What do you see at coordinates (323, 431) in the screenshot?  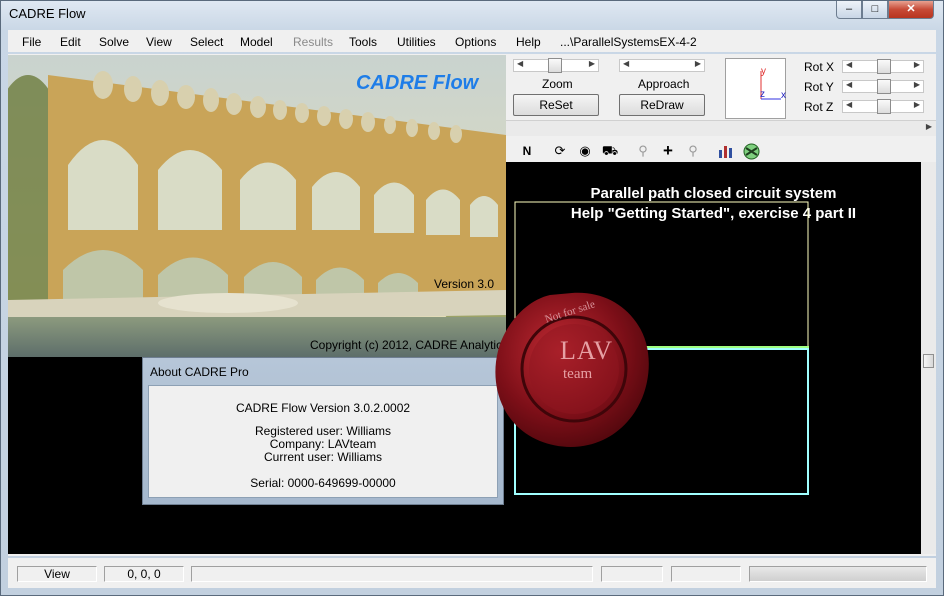 I see `about-registered-user: Registered user: Williams` at bounding box center [323, 431].